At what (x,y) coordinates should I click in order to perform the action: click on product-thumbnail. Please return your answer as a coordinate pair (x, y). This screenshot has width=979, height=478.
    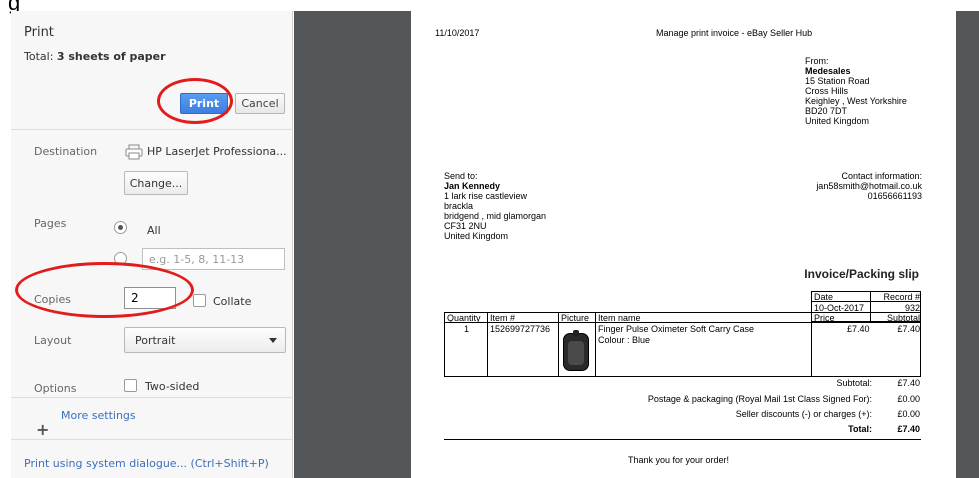
    Looking at the image, I should click on (576, 350).